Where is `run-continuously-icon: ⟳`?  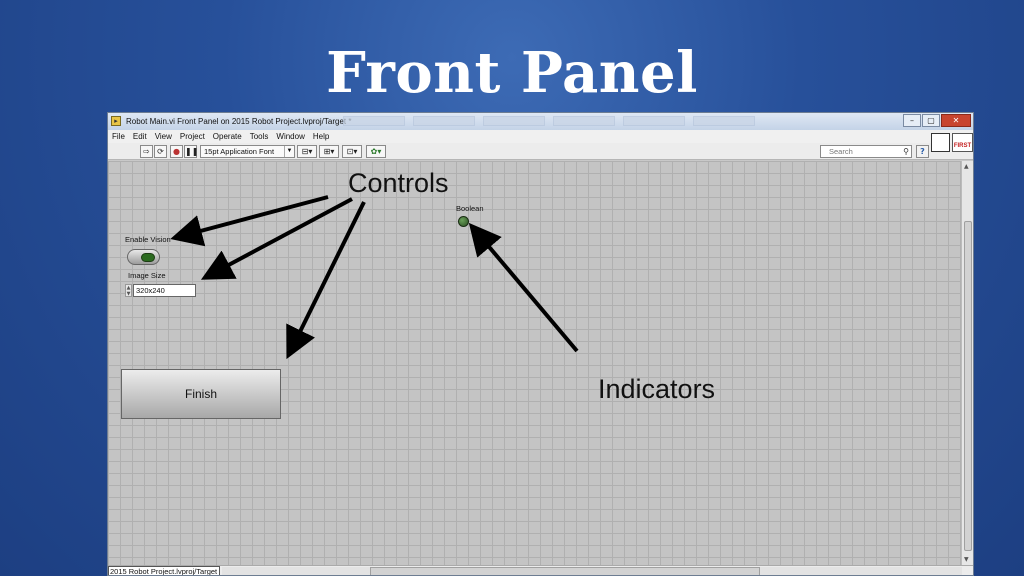
run-continuously-icon: ⟳ is located at coordinates (160, 151).